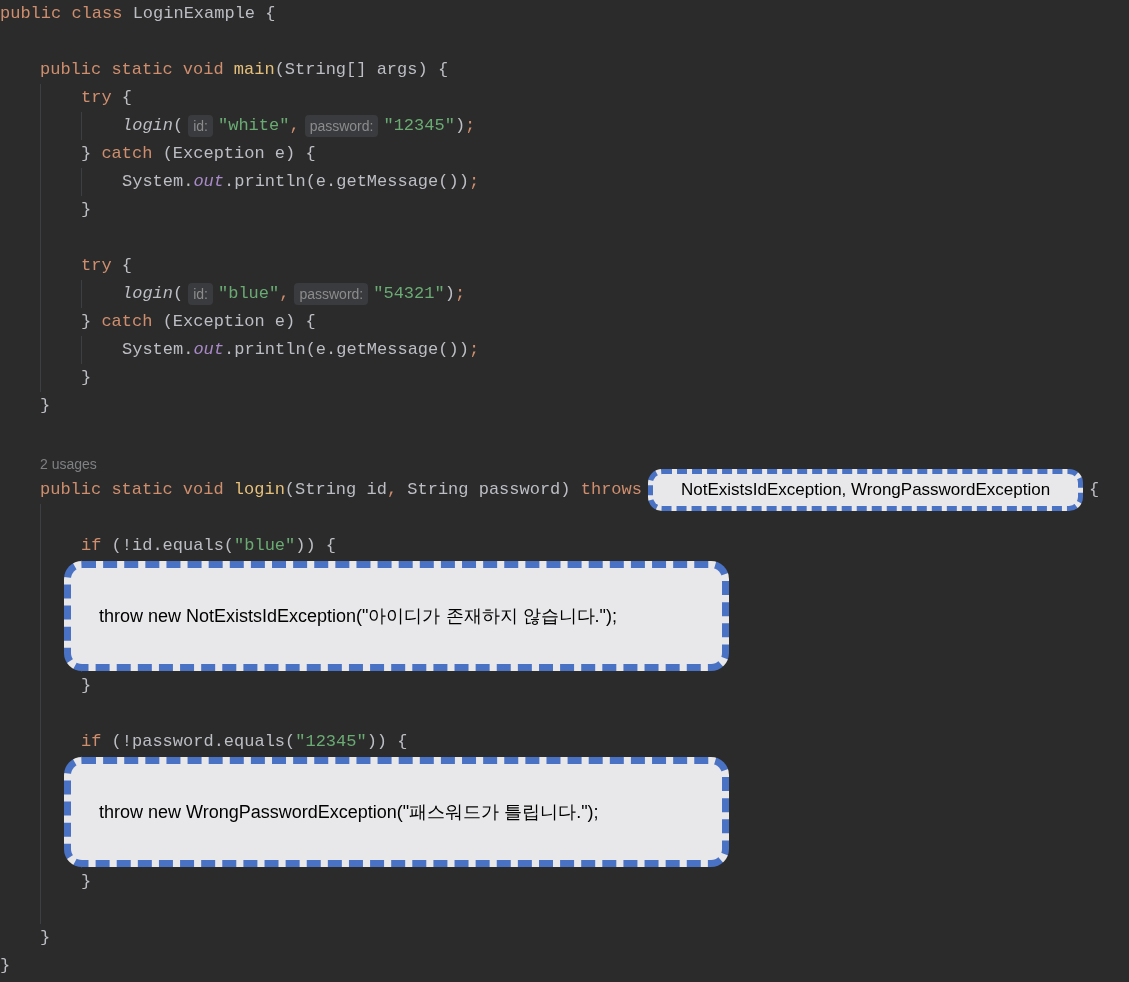 This screenshot has height=982, width=1129. What do you see at coordinates (396, 616) in the screenshot?
I see `callout-box: throw new NotExistsIdException("아이디가 존재하지 않습니다.");` at bounding box center [396, 616].